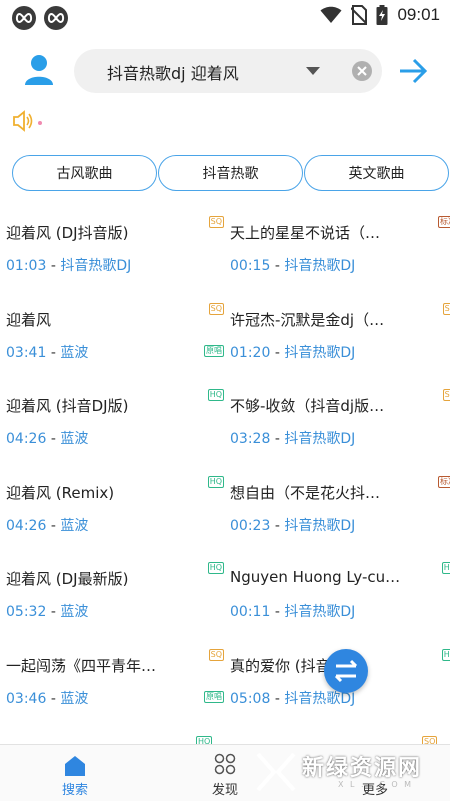  Describe the element at coordinates (116, 254) in the screenshot. I see `song-item: 迎着风 (DJ抖音版) 01:03 - 抖音热歌DJ SQ` at that location.